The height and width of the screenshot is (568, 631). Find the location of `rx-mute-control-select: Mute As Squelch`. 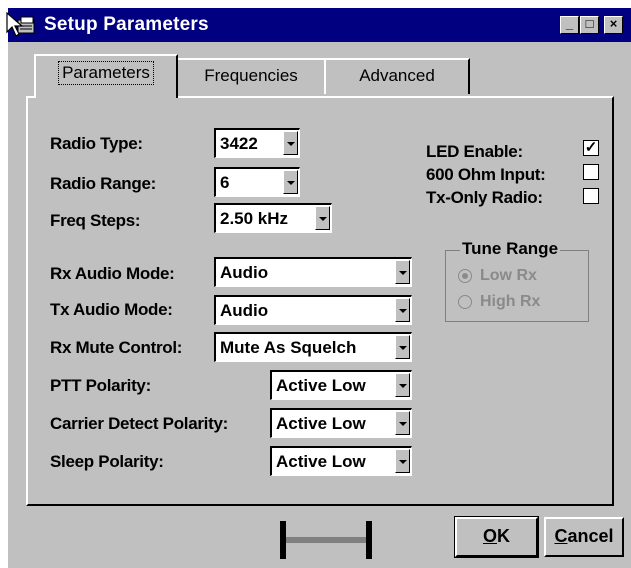

rx-mute-control-select: Mute As Squelch is located at coordinates (313, 347).